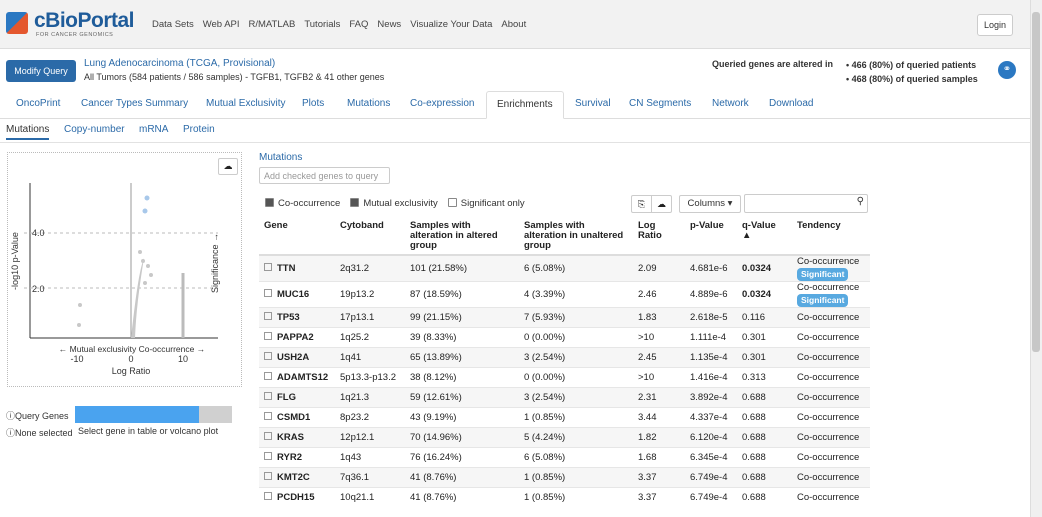 This screenshot has width=1042, height=517. Describe the element at coordinates (368, 104) in the screenshot. I see `tab-mutations: Mutations` at that location.